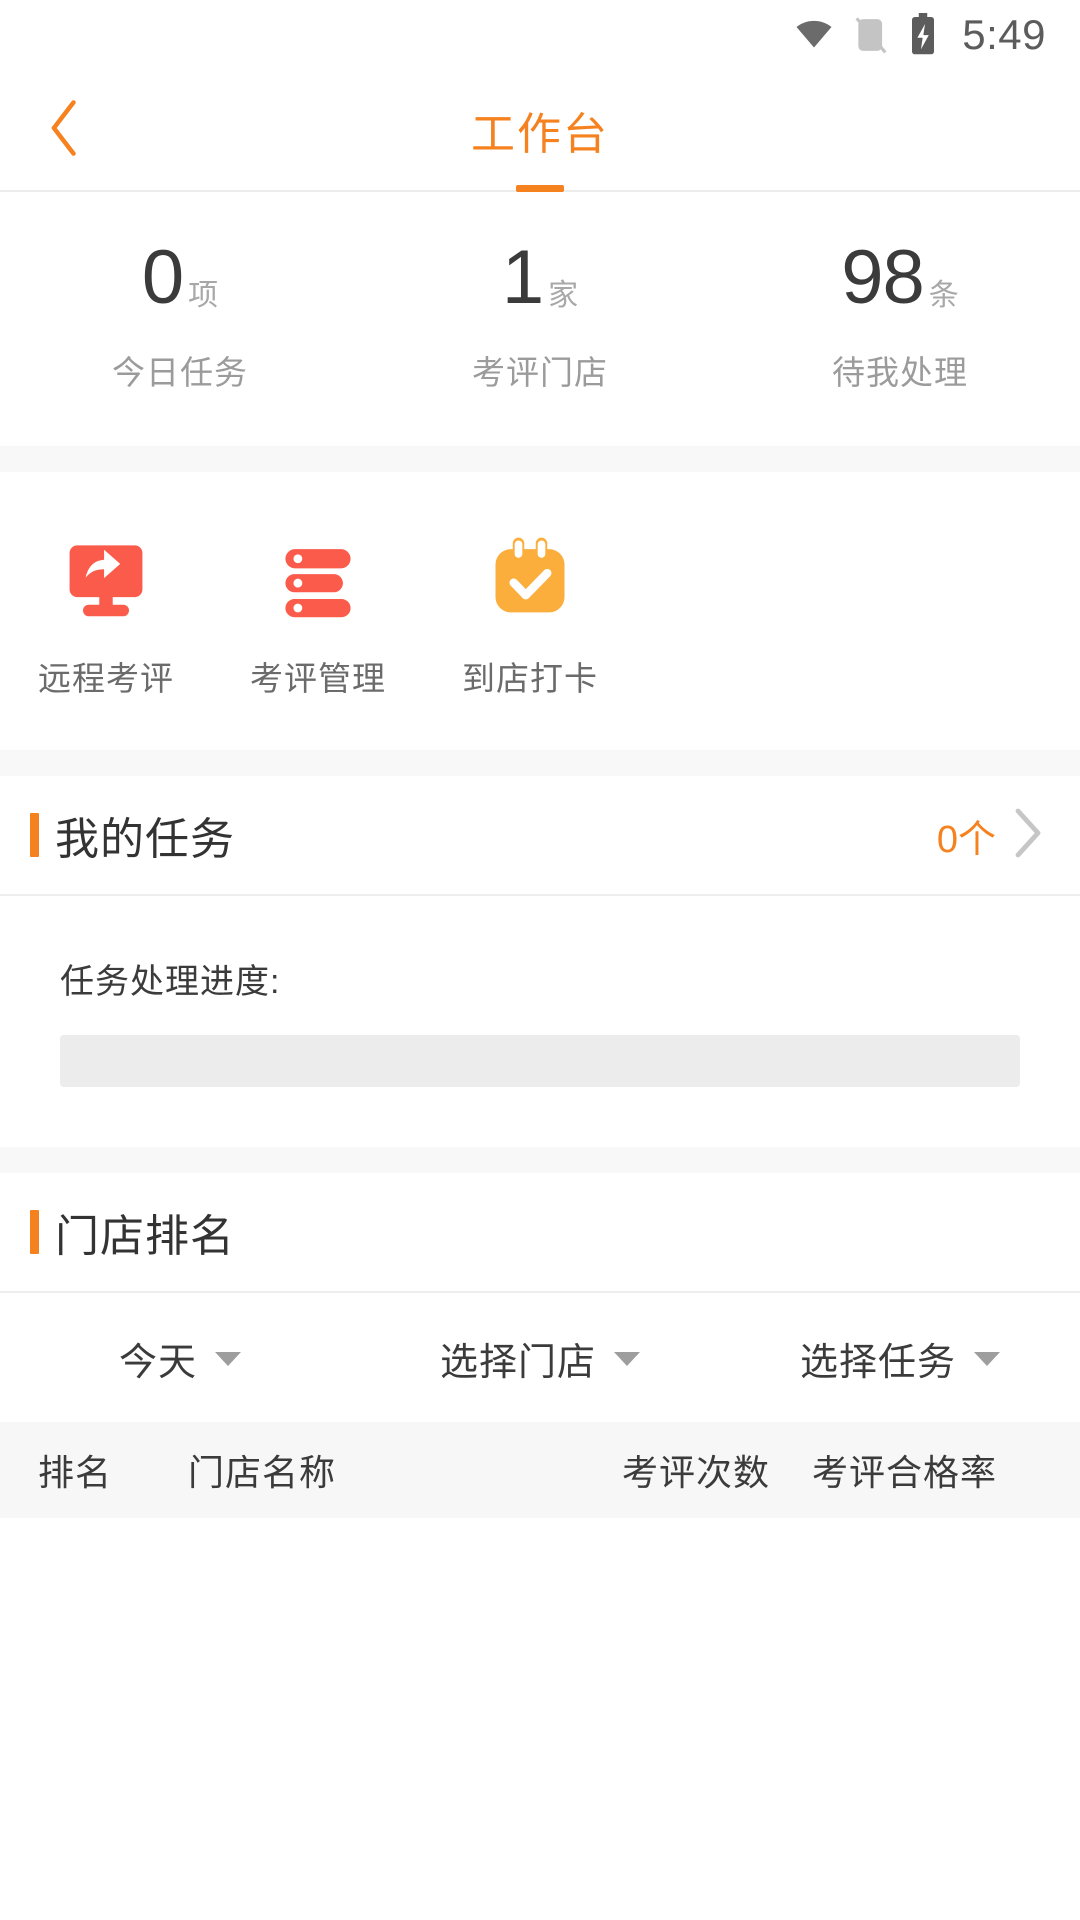  I want to click on stat-pending-items: 98 条 待我处理, so click(900, 317).